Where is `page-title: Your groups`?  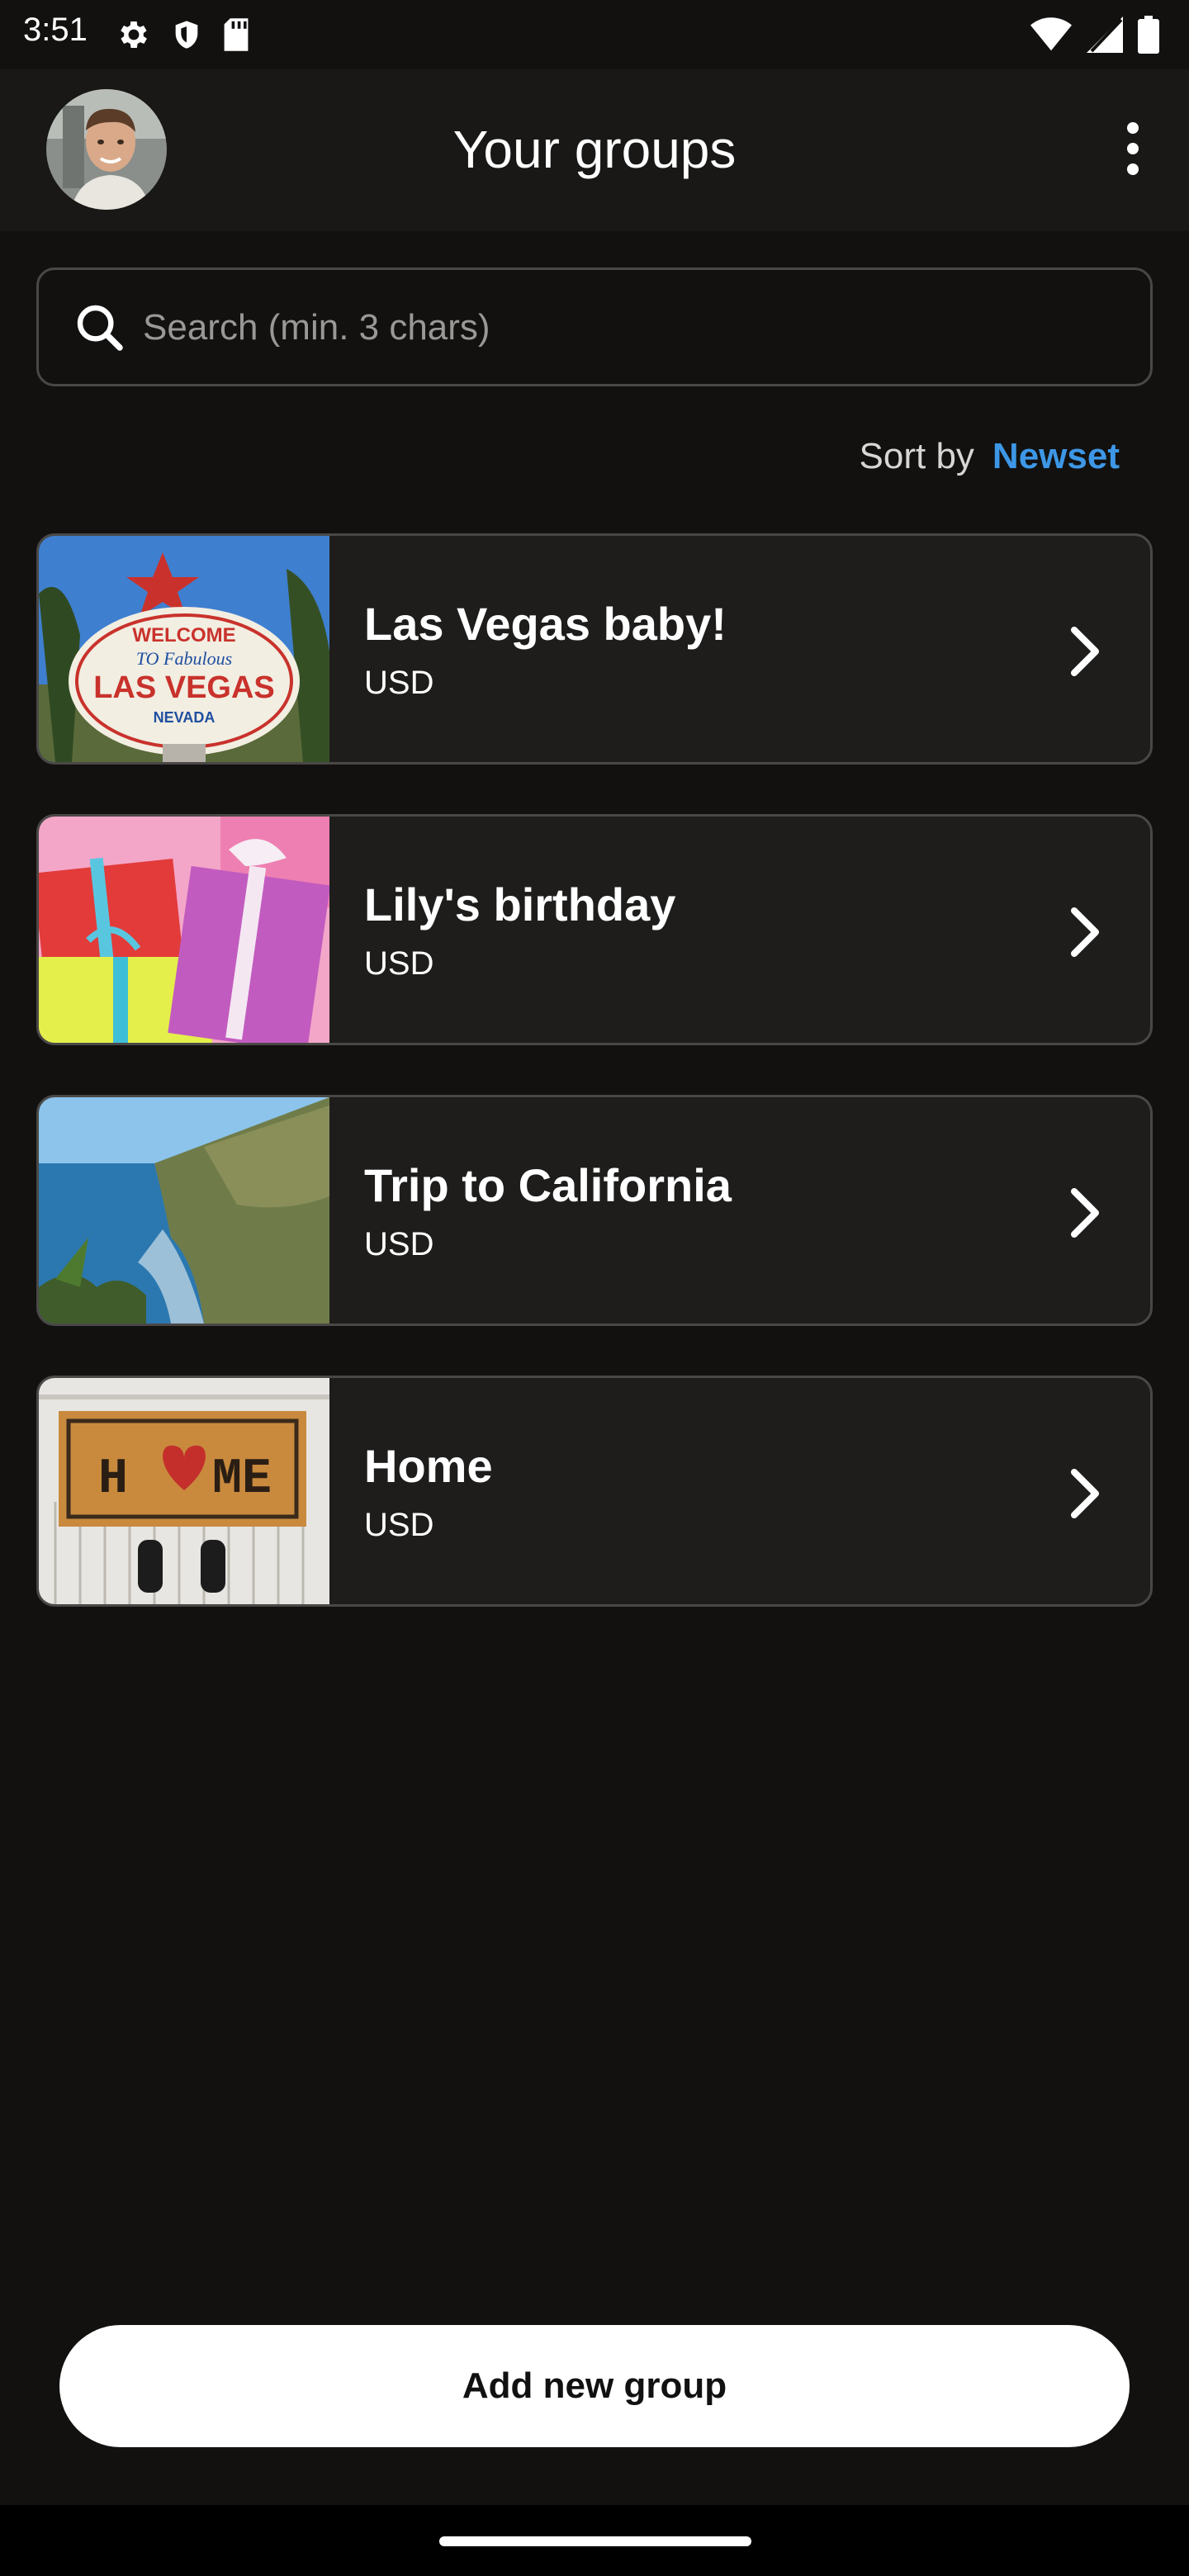
page-title: Your groups is located at coordinates (594, 149).